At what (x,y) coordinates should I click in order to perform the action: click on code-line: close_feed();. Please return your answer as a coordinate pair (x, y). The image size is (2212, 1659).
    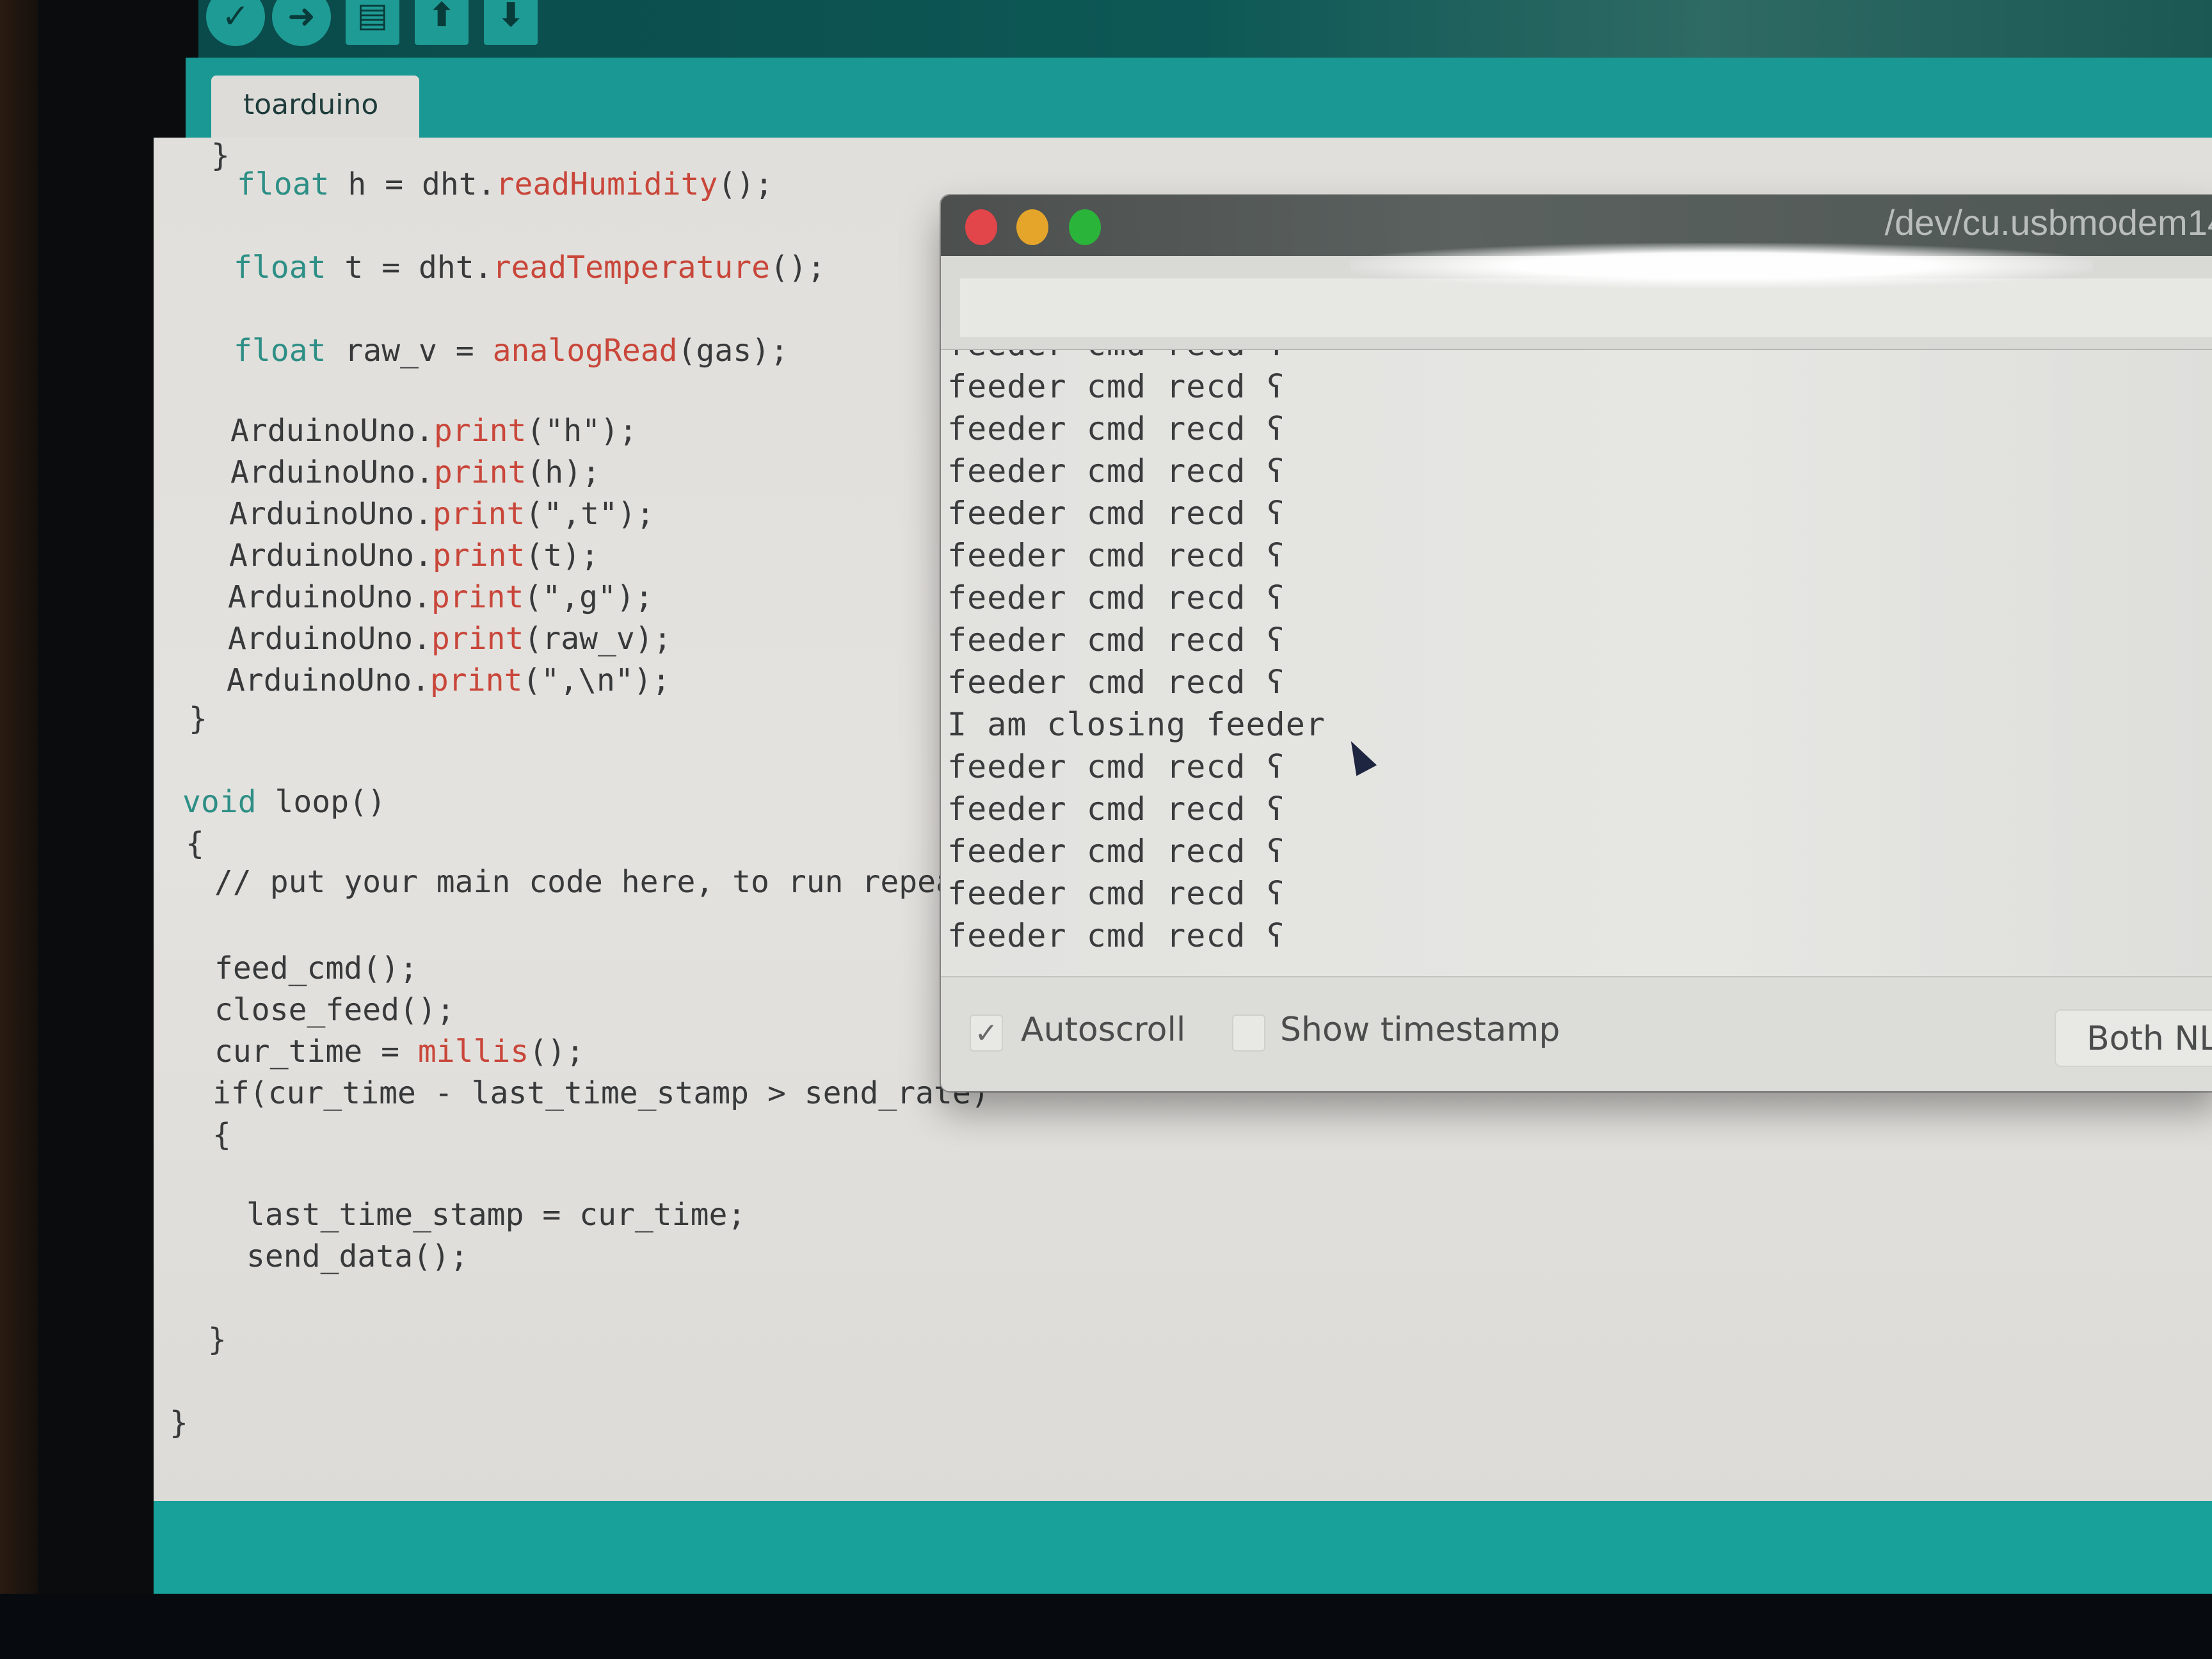
    Looking at the image, I should click on (334, 1010).